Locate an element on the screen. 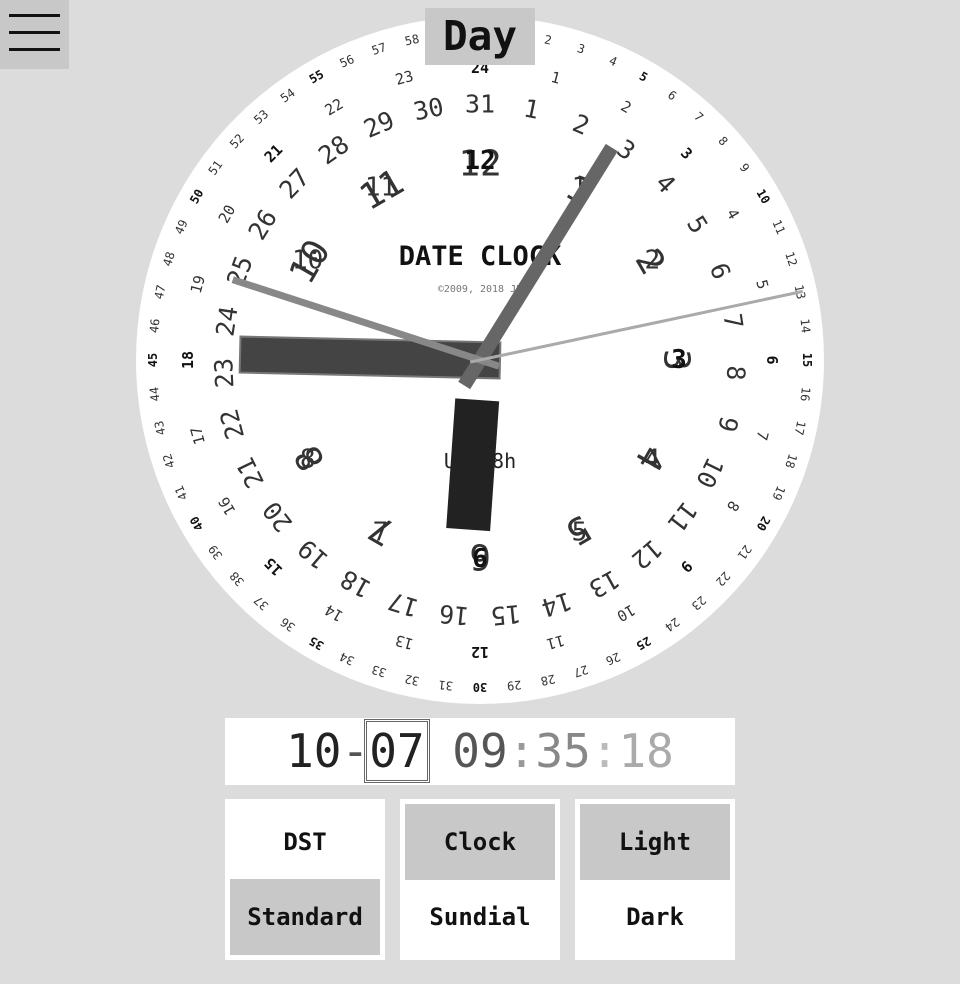  inner-hour-label: 10 is located at coordinates (307, 261).